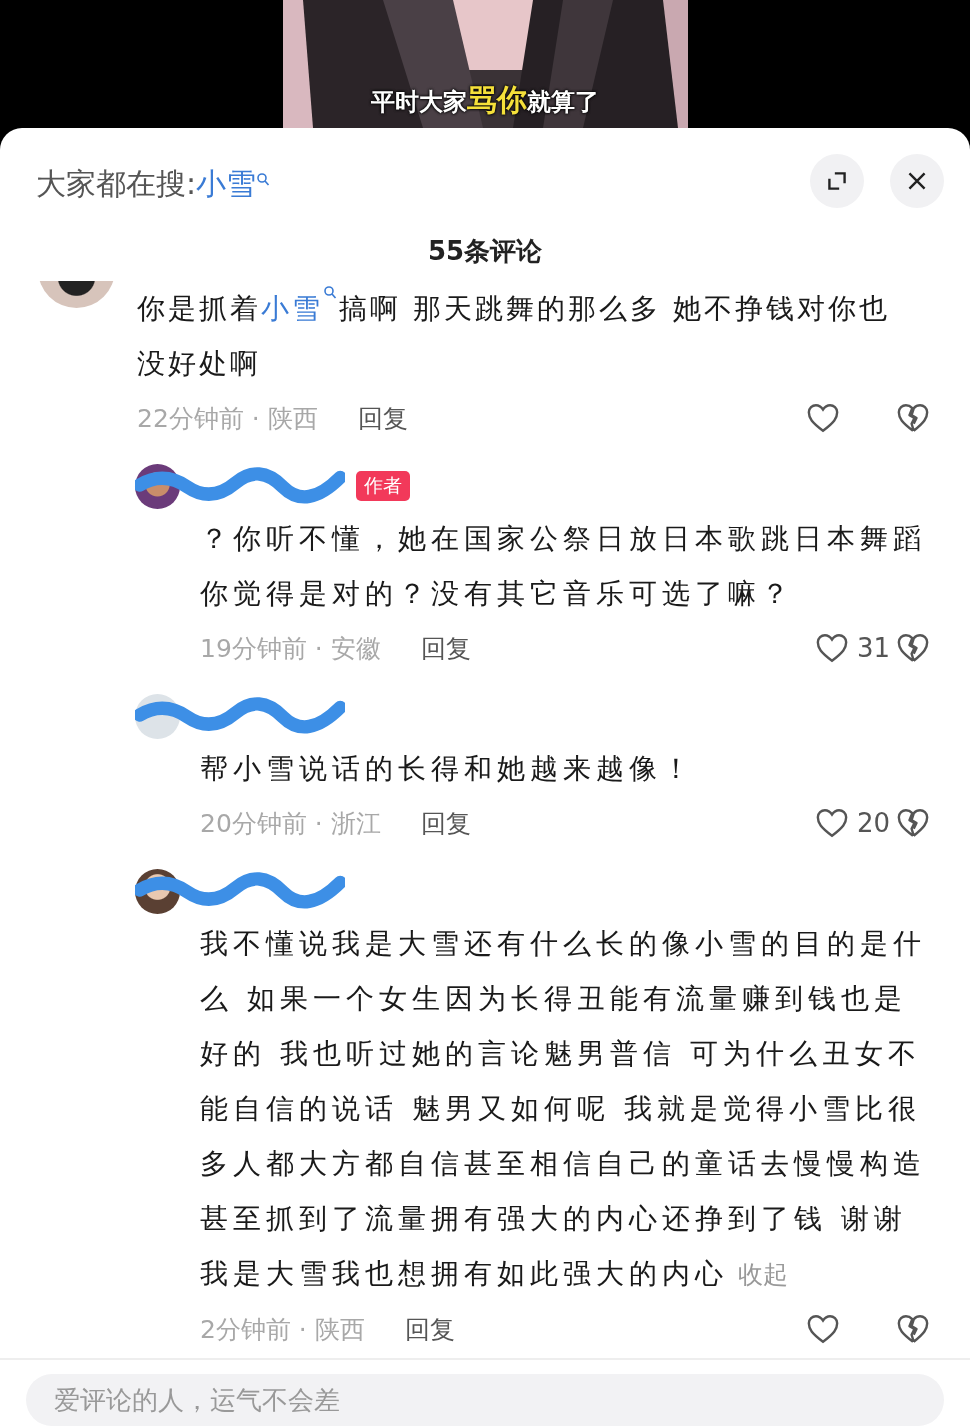 Image resolution: width=970 pixels, height=1426 pixels. I want to click on time-location: 22分钟前 · 陕西, so click(227, 418).